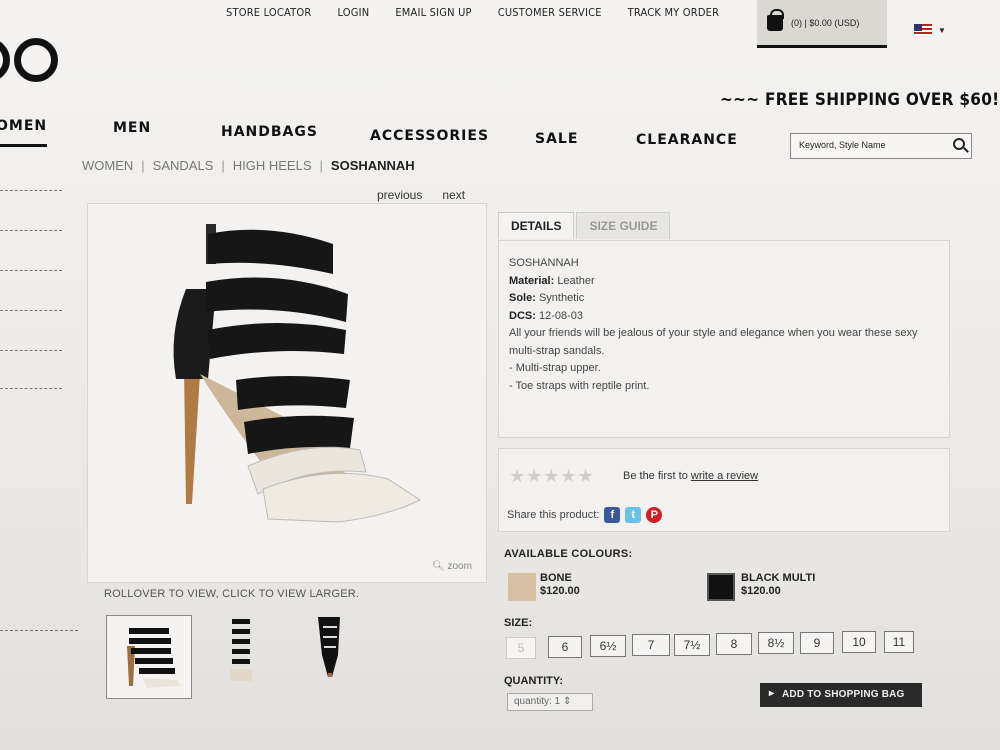  What do you see at coordinates (107, 165) in the screenshot?
I see `breadcrumb-women: WOMEN` at bounding box center [107, 165].